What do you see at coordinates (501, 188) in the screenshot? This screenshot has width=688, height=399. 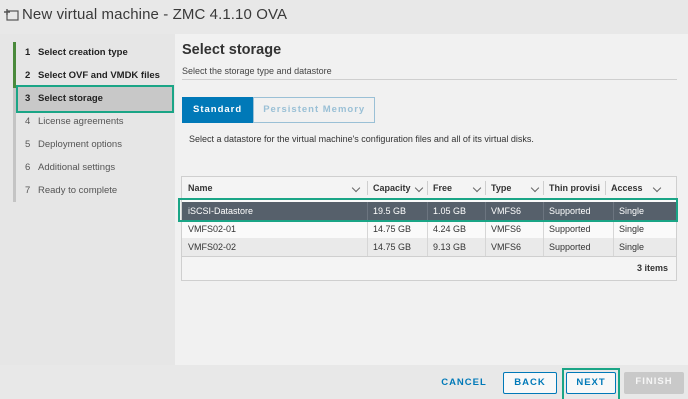 I see `column-label: Type` at bounding box center [501, 188].